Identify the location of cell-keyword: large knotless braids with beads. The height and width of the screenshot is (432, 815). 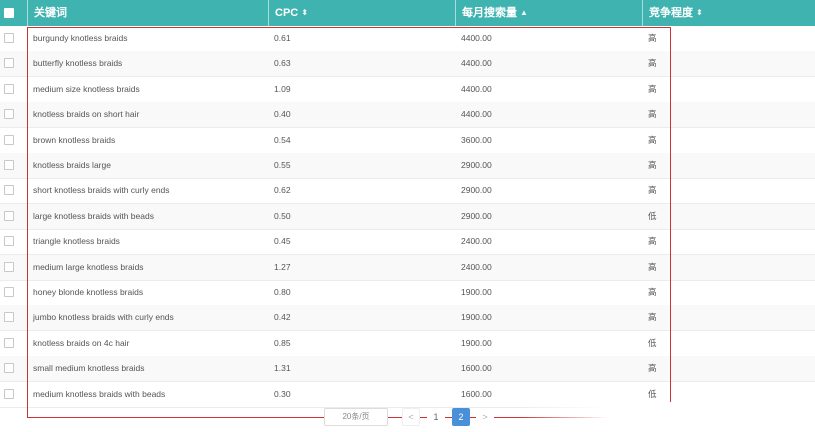
(93, 215).